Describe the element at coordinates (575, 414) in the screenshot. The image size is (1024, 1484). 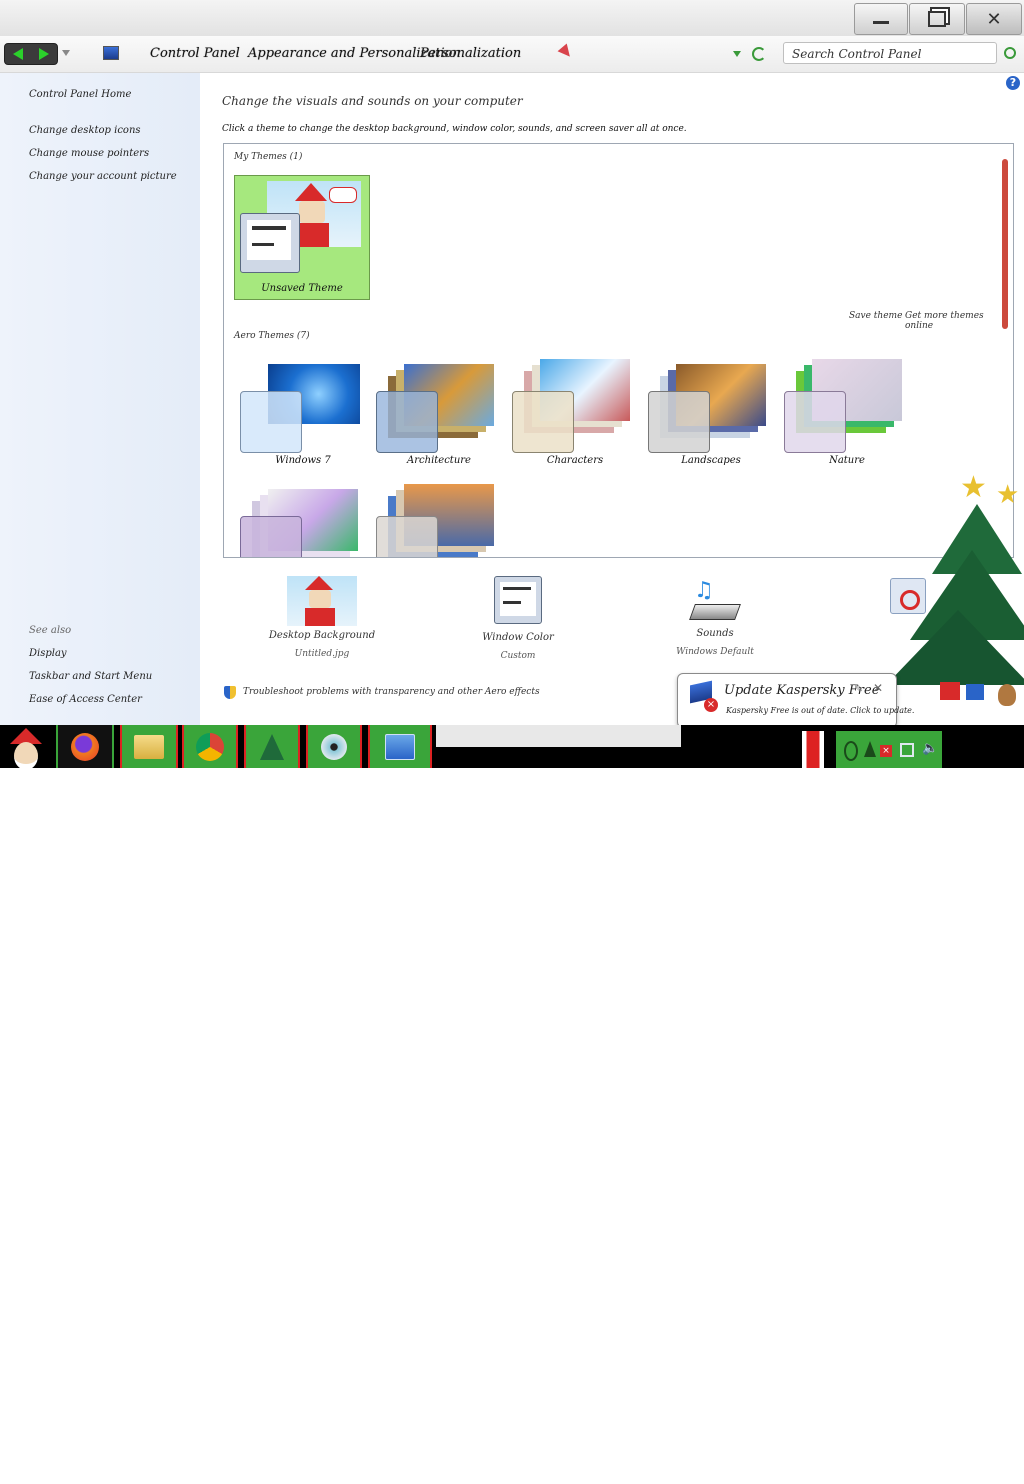
I see `theme-characters: Characters` at that location.